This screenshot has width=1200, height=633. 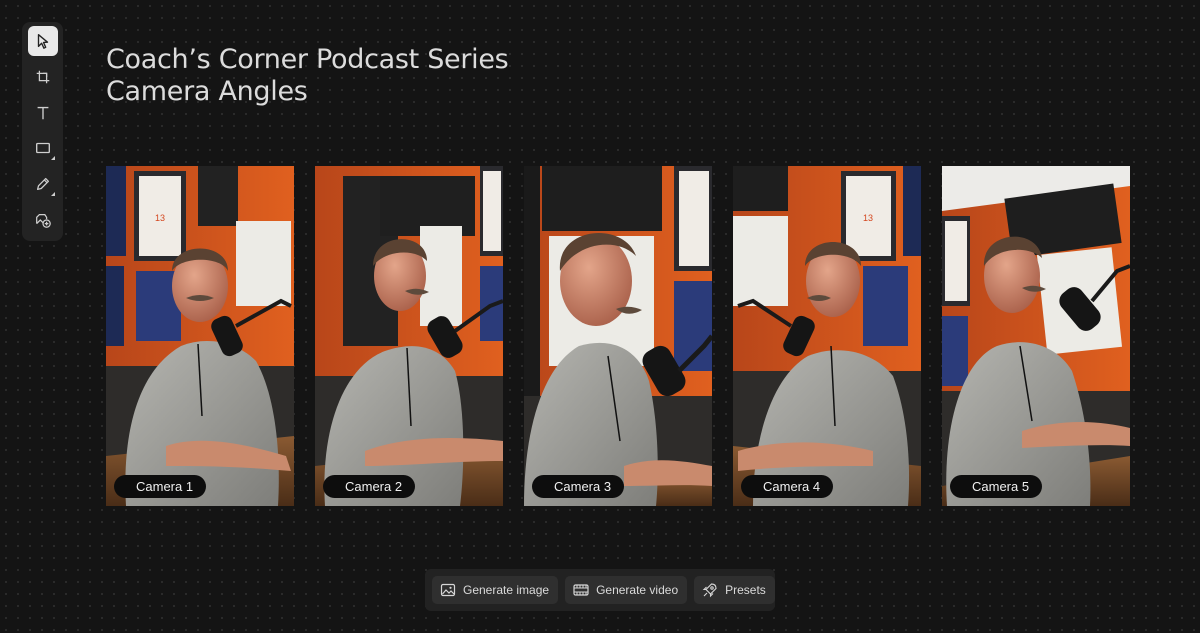 I want to click on generation-action-bar: Generate image Generate video Presets, so click(x=600, y=590).